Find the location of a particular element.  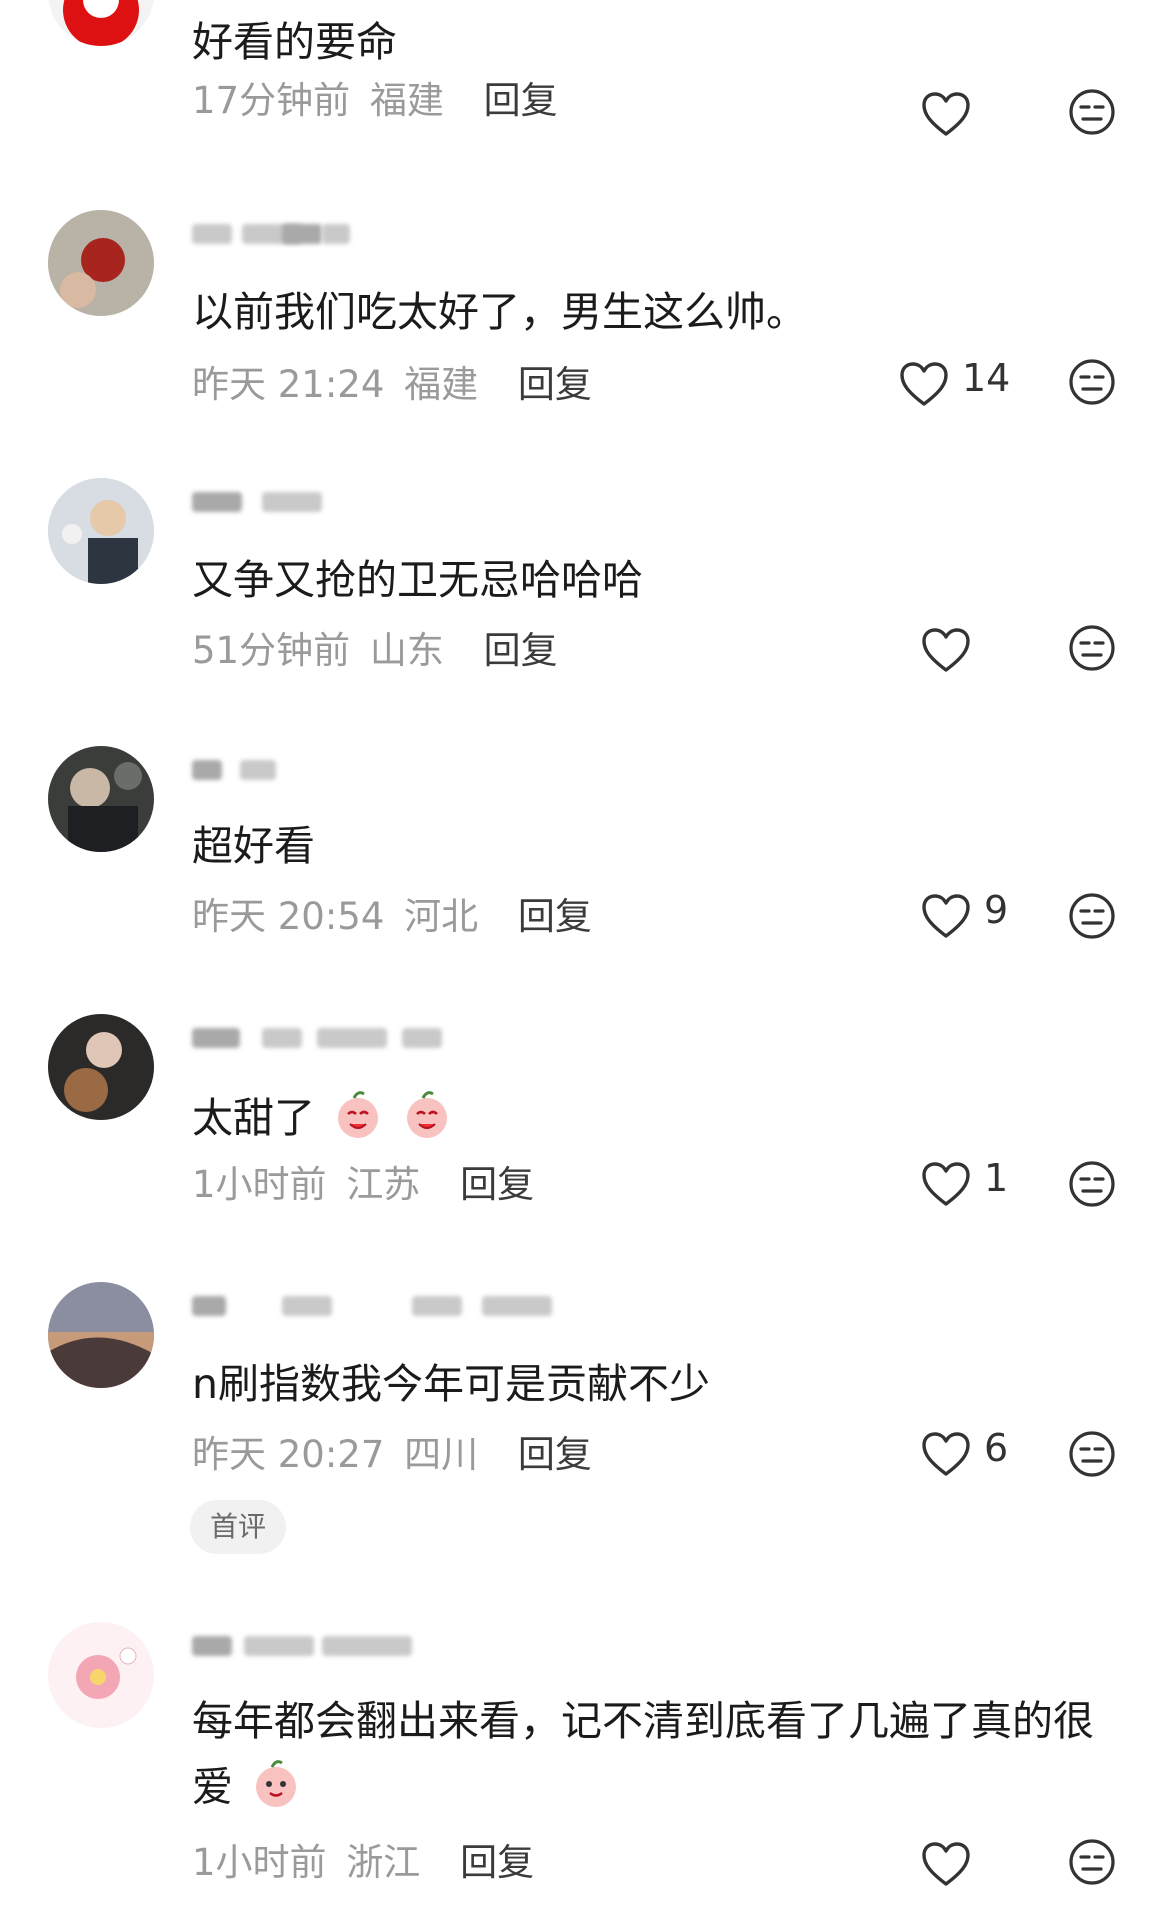

comment-time: 昨天 20:54 is located at coordinates (288, 916).